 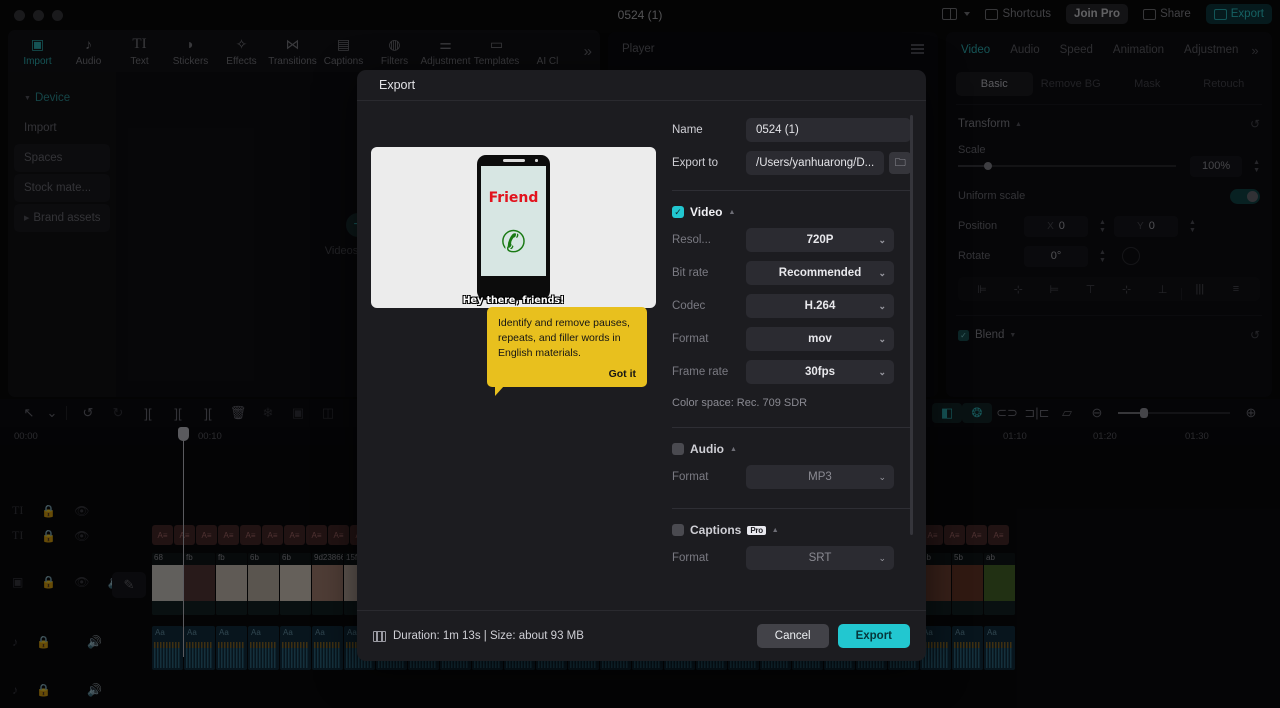 I want to click on codec-value: H.264, so click(x=820, y=306).